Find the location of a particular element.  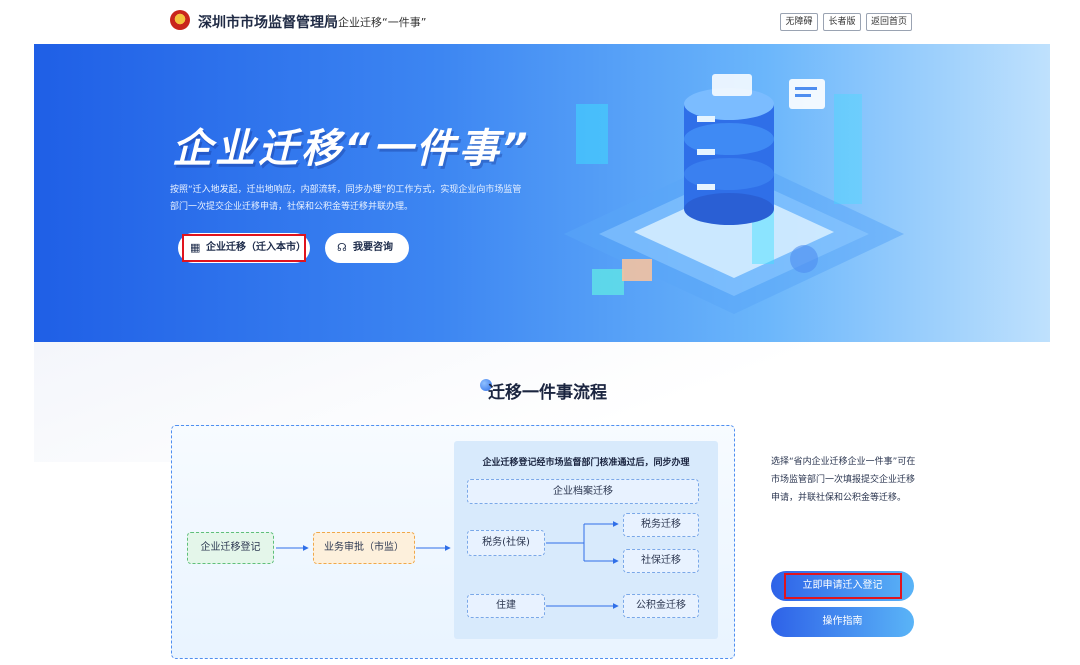

step-fund-migration: 公积金迁移 is located at coordinates (661, 606).